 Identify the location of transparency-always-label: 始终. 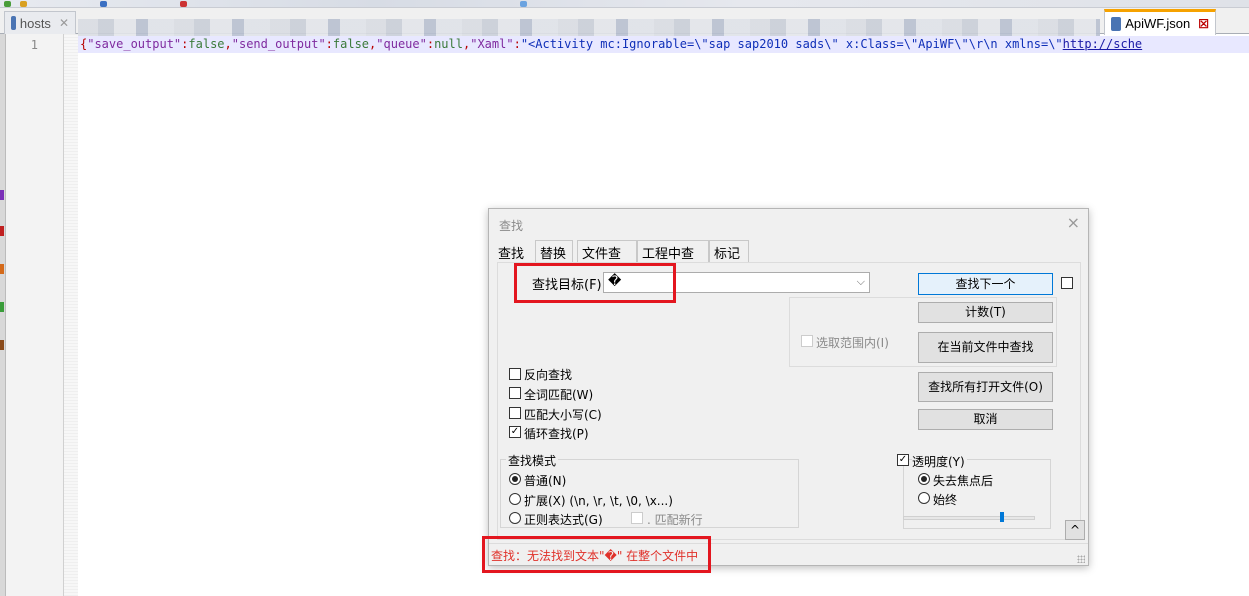
(945, 500).